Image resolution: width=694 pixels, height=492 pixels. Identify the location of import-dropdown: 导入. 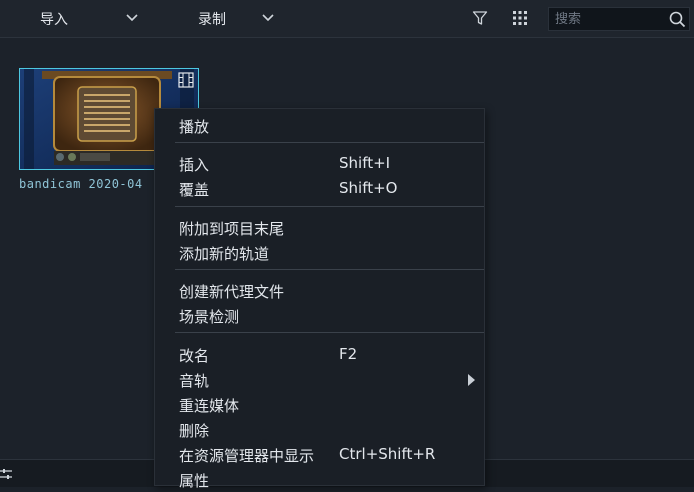
(89, 18).